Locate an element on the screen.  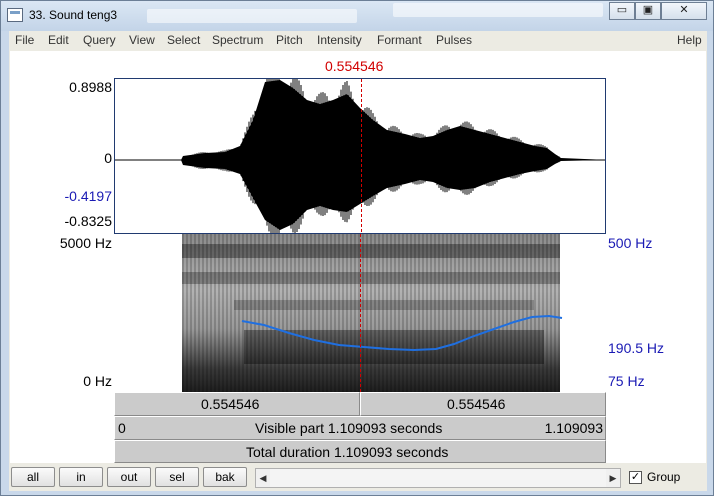
segment-right-bar: 0.554546 is located at coordinates (483, 404).